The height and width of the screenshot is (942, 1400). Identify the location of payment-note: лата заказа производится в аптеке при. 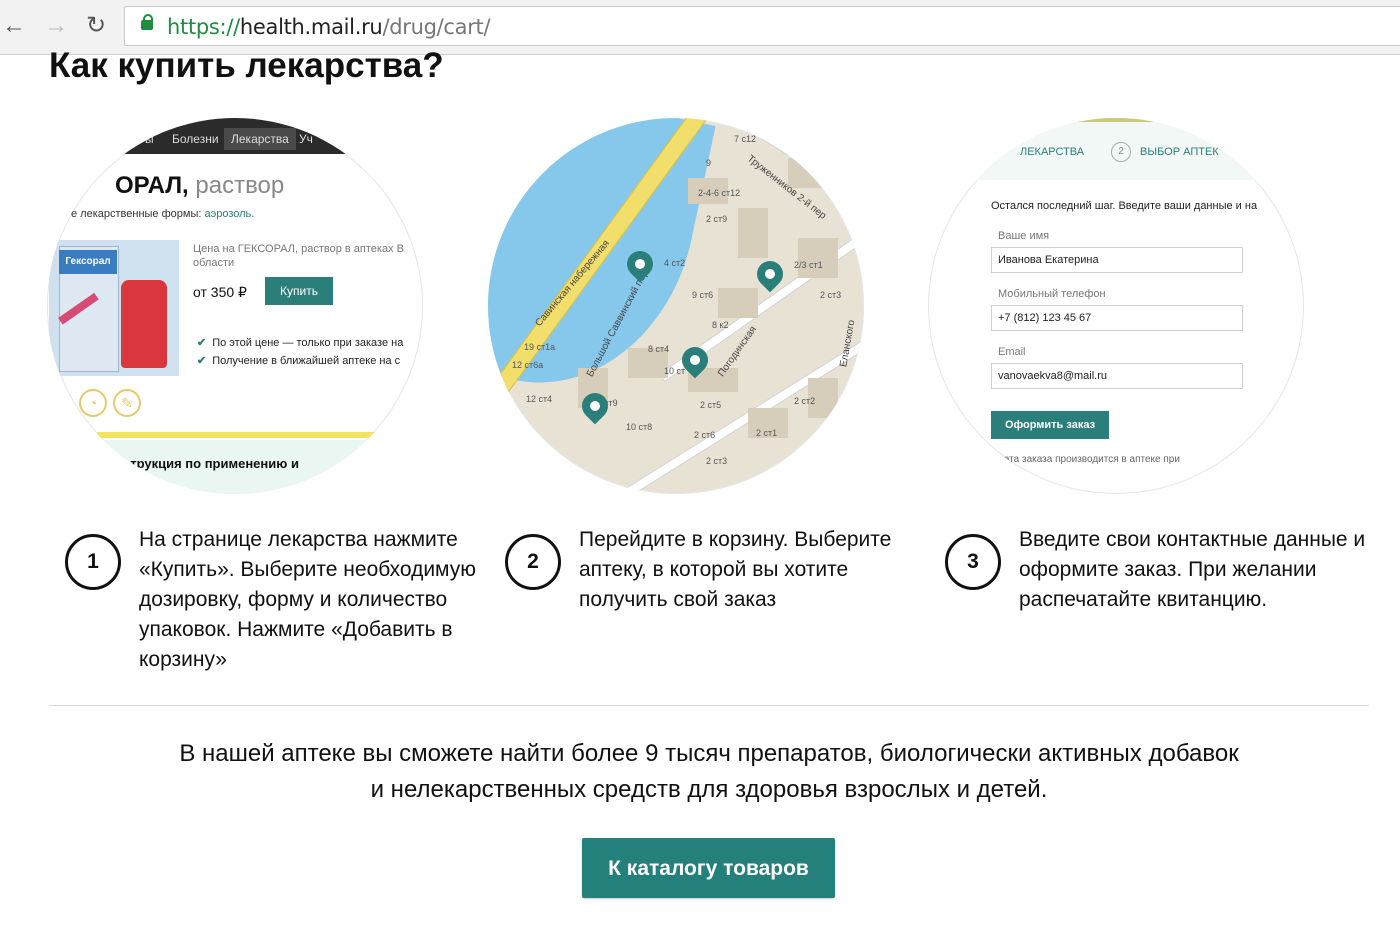
(1089, 459).